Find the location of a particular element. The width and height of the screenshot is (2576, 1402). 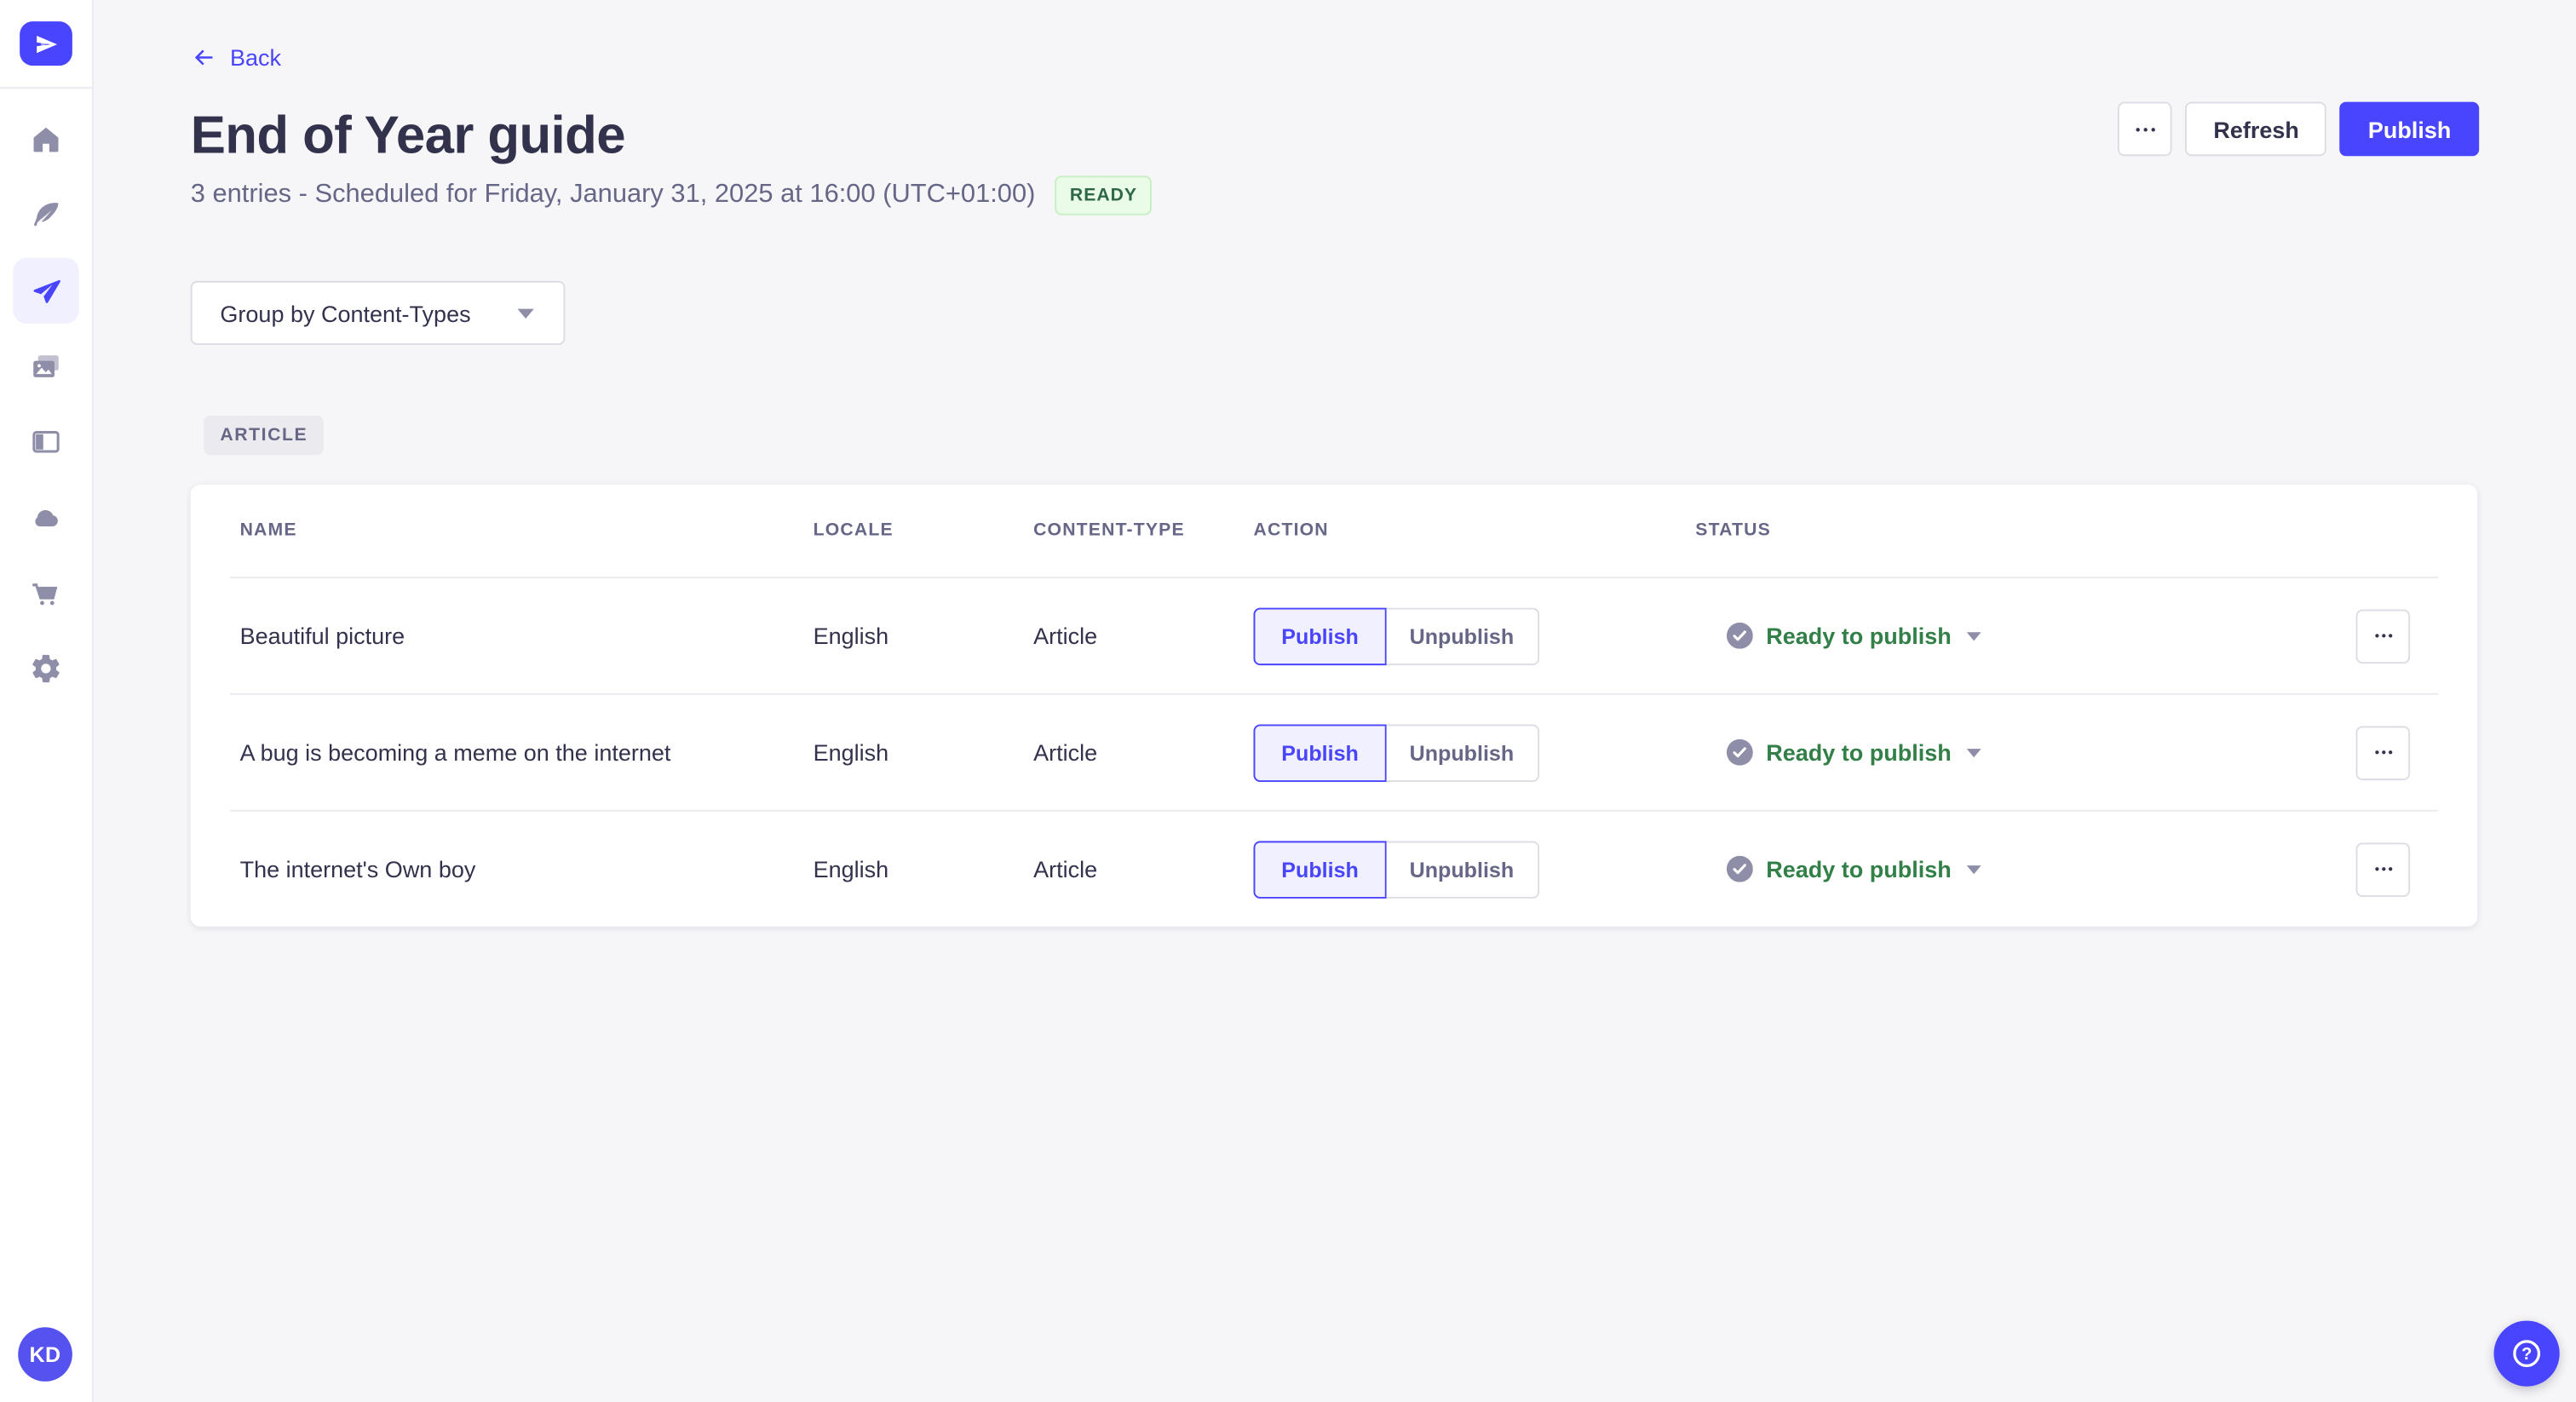

release-more-button is located at coordinates (2146, 129).